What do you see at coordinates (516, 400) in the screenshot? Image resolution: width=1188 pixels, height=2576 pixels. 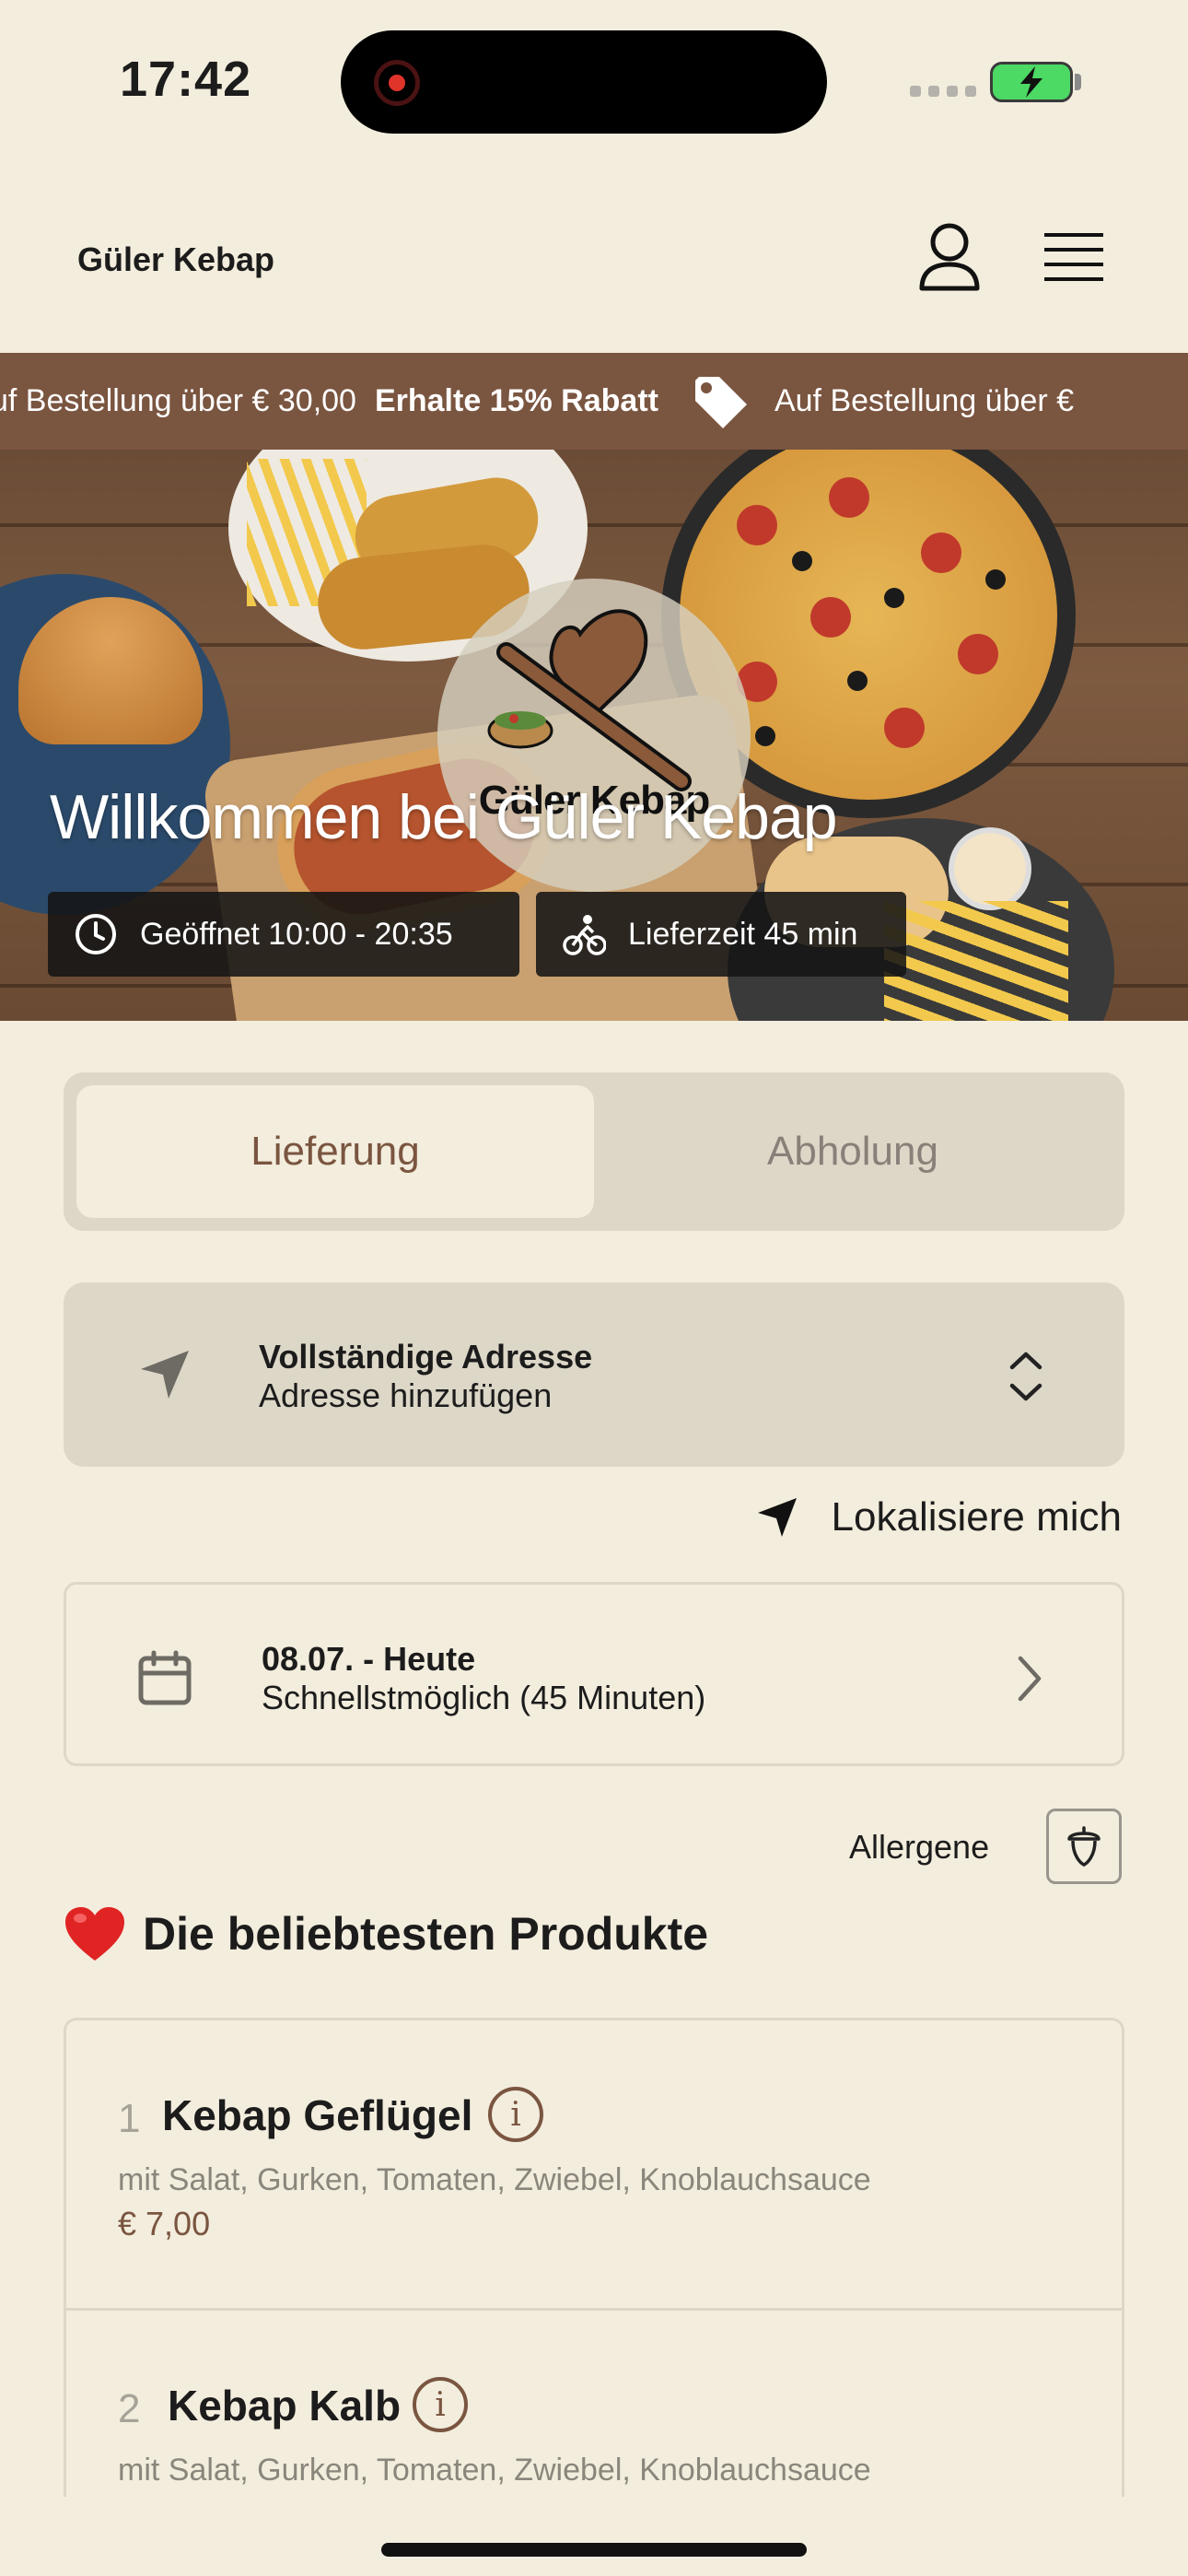 I see `promo-highlight: Erhalte 15% Rabatt` at bounding box center [516, 400].